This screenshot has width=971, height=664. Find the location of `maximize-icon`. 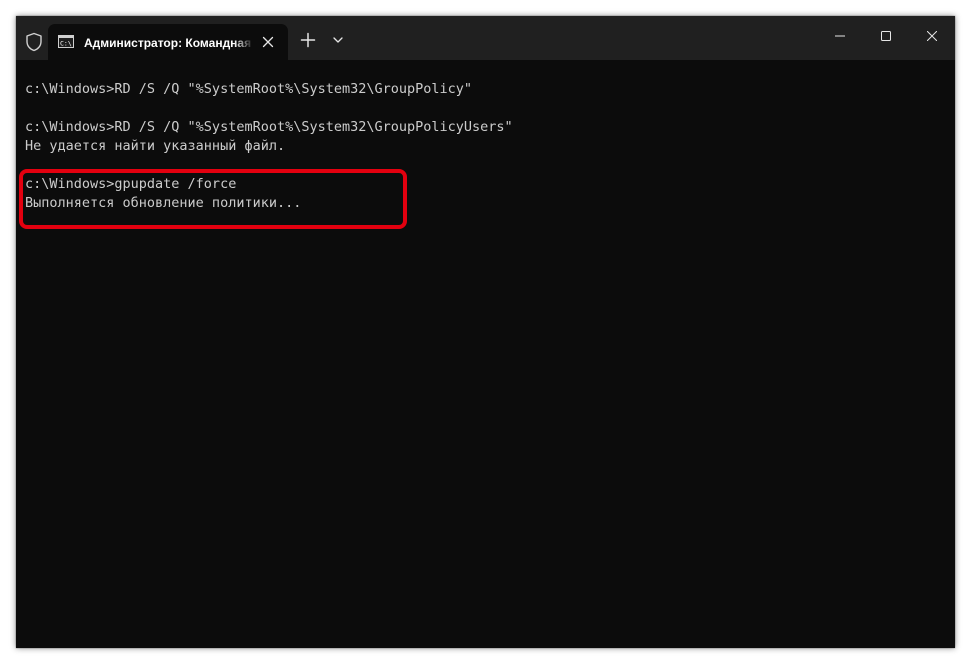

maximize-icon is located at coordinates (886, 36).